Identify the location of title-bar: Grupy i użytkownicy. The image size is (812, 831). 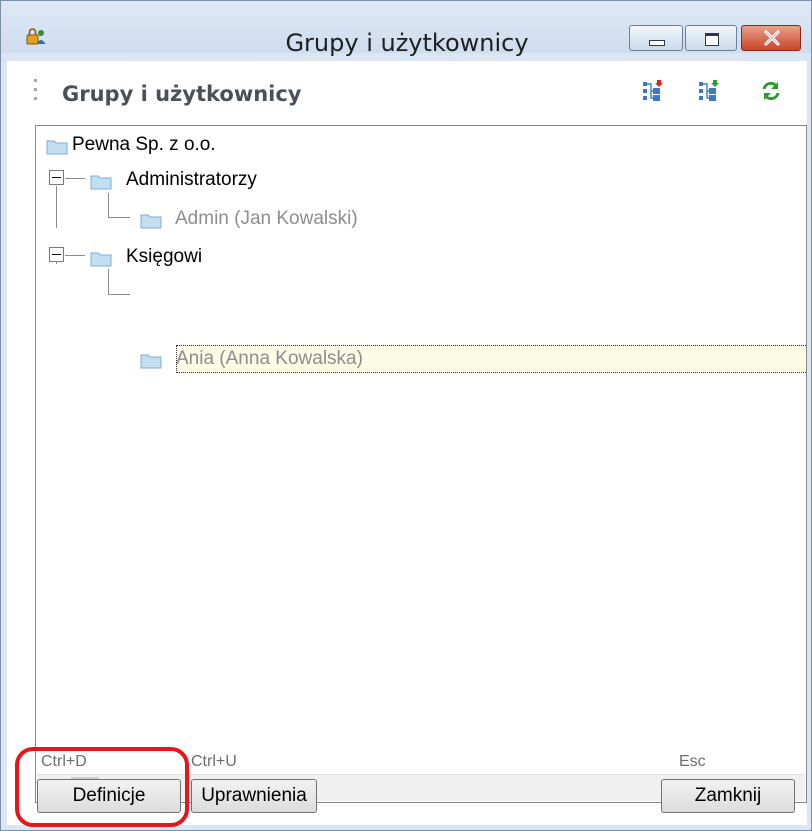
(406, 29).